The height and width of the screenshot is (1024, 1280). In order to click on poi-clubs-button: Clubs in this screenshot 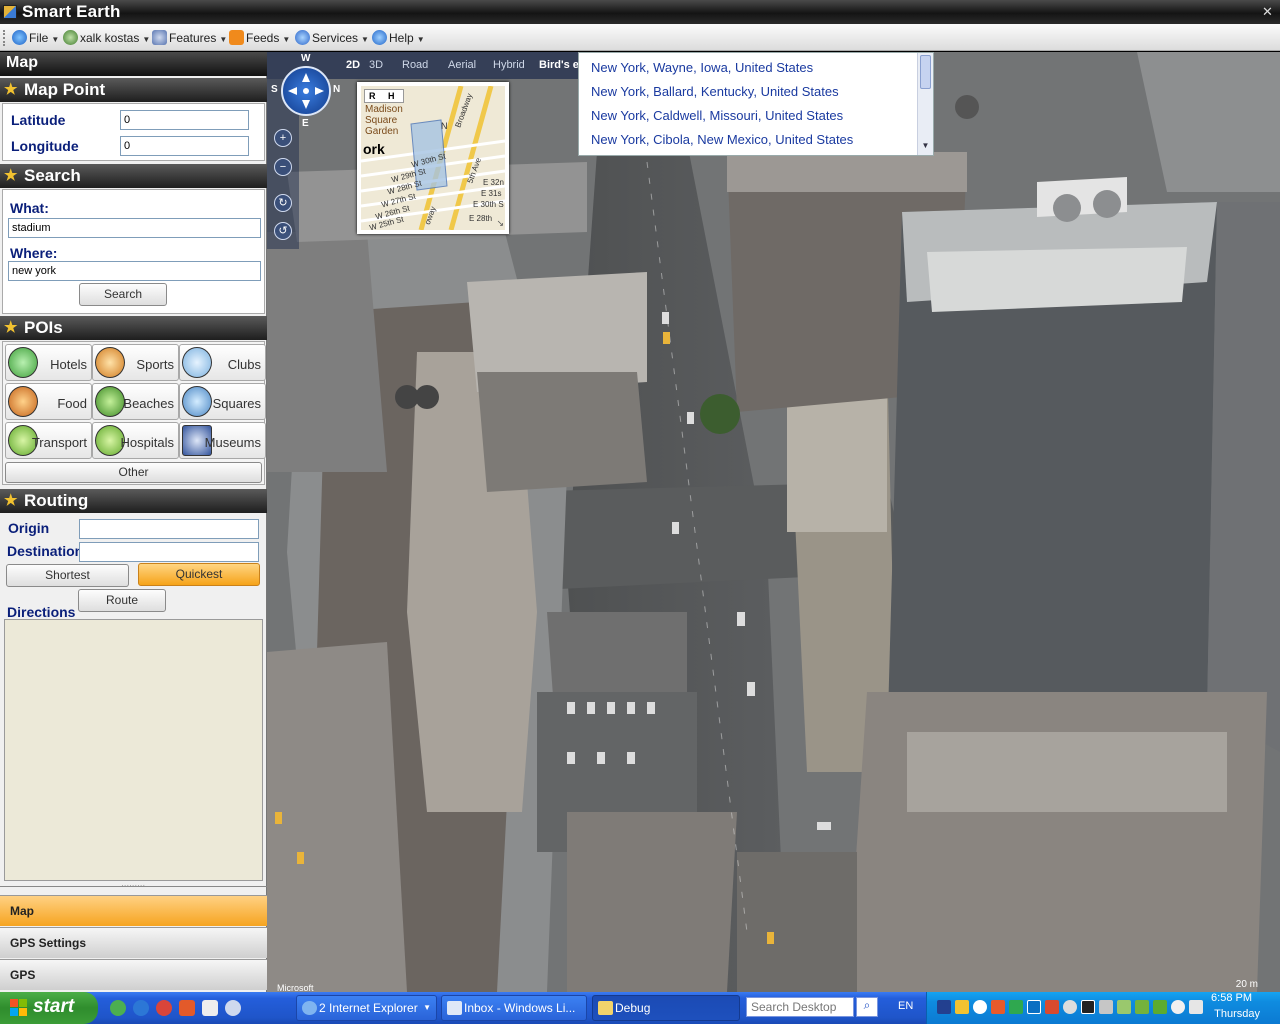, I will do `click(222, 362)`.